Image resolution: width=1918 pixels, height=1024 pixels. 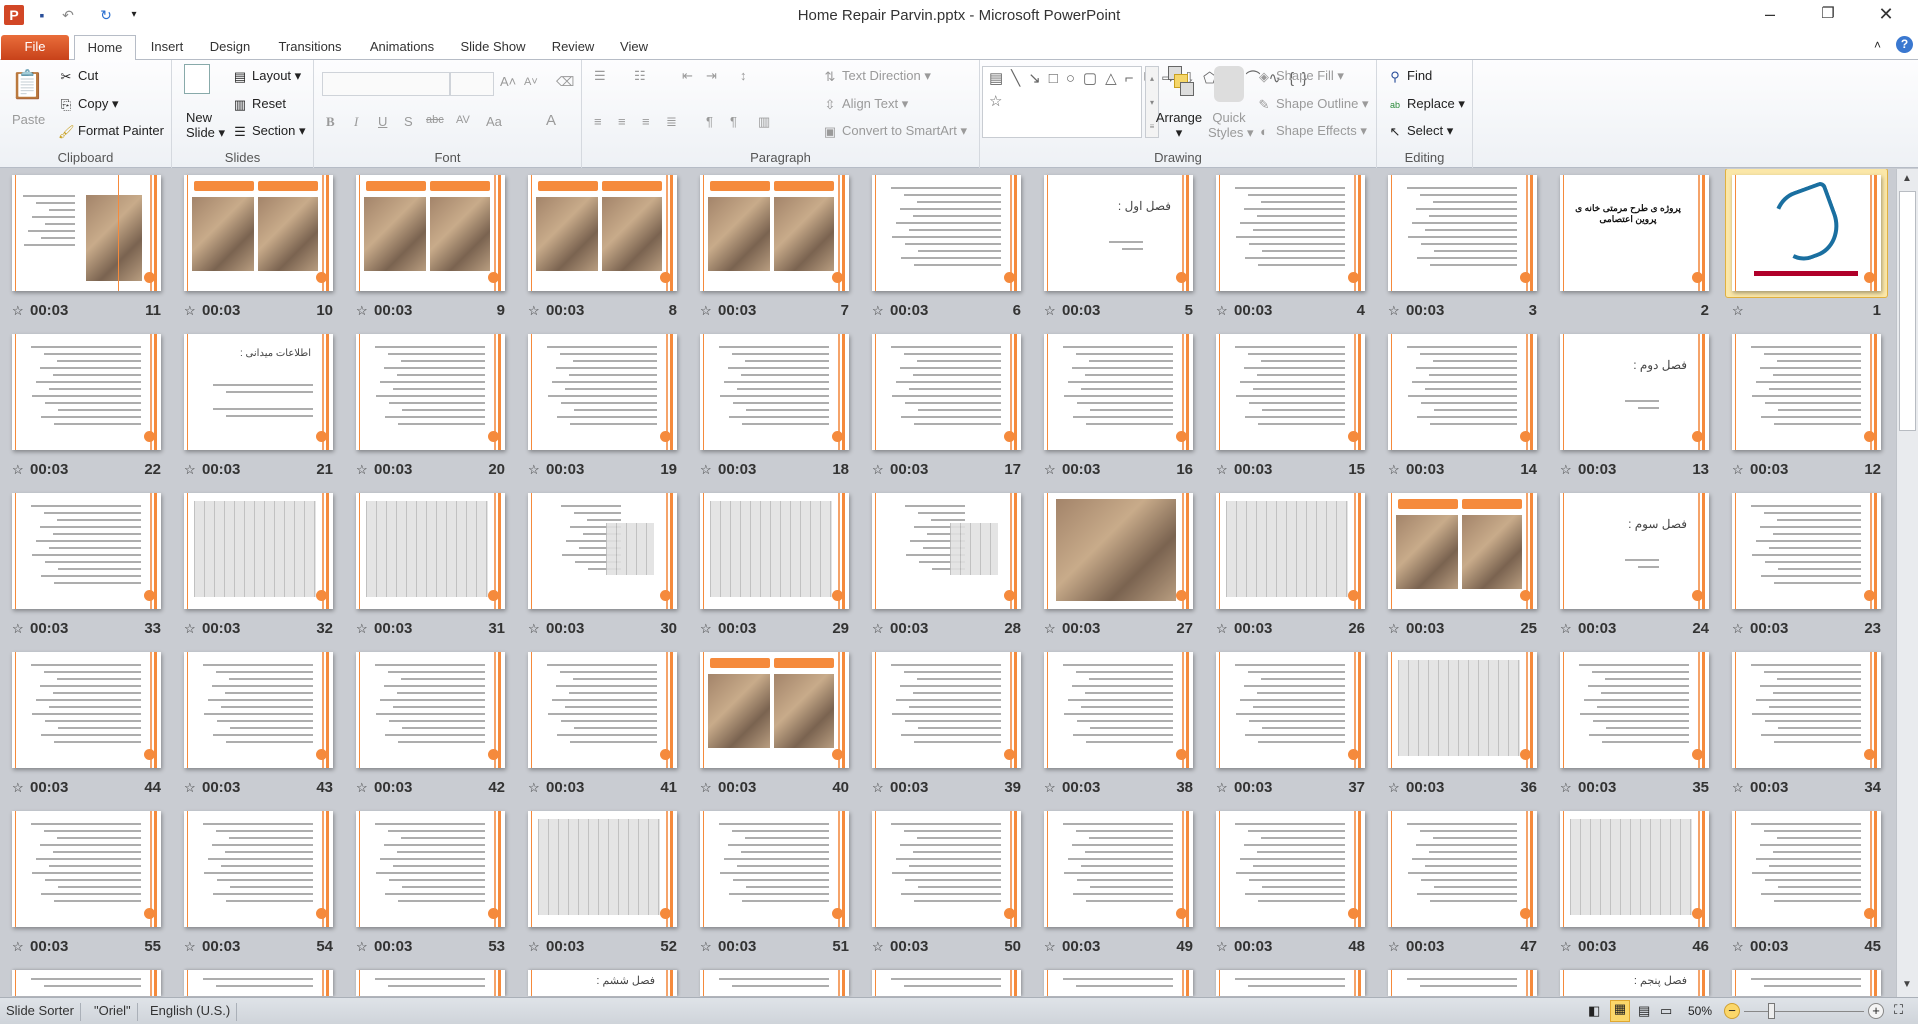 I want to click on line-spacing-icon: ↕, so click(x=743, y=75).